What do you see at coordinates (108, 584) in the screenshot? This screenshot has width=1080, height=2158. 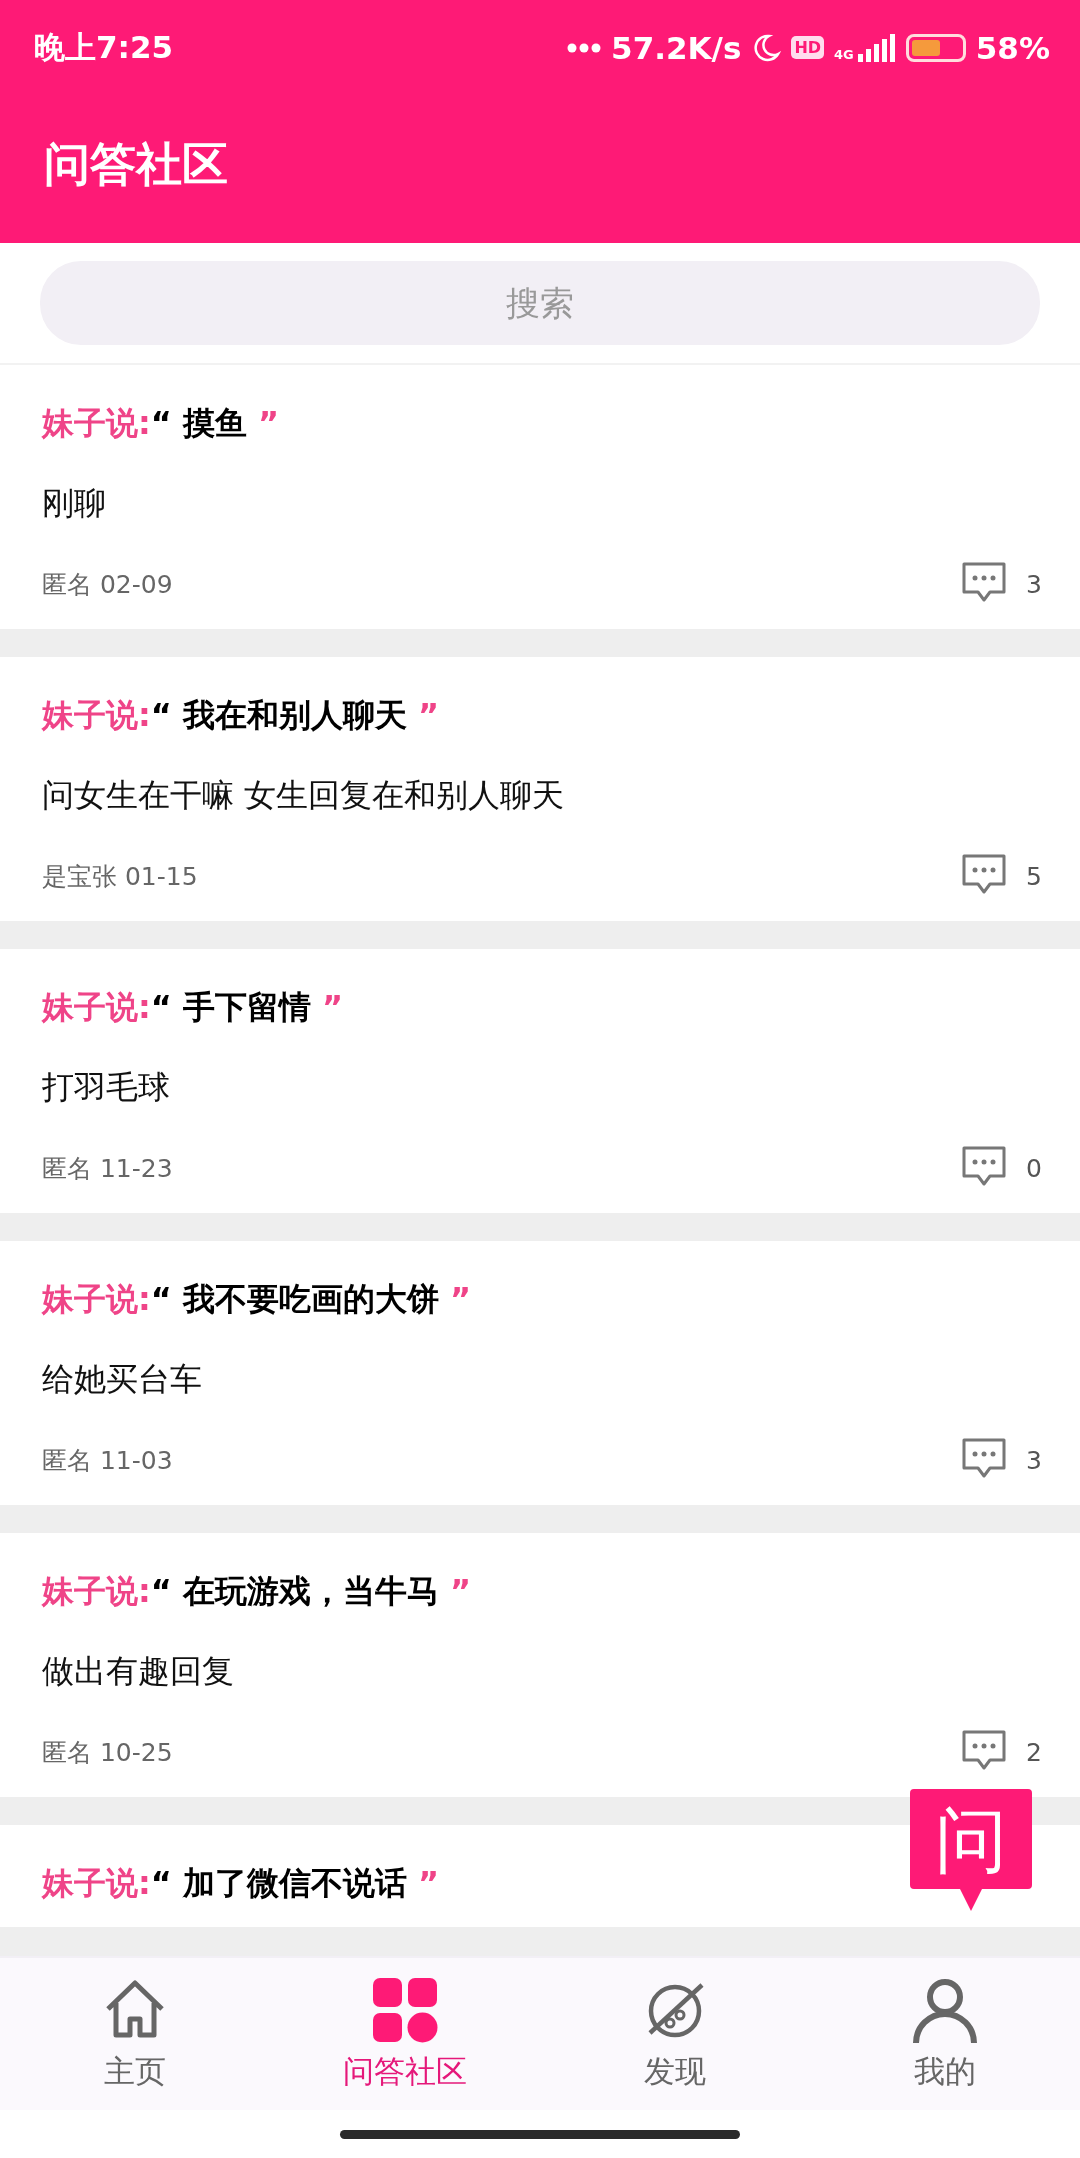 I see `post-meta: 匿名 02-09` at bounding box center [108, 584].